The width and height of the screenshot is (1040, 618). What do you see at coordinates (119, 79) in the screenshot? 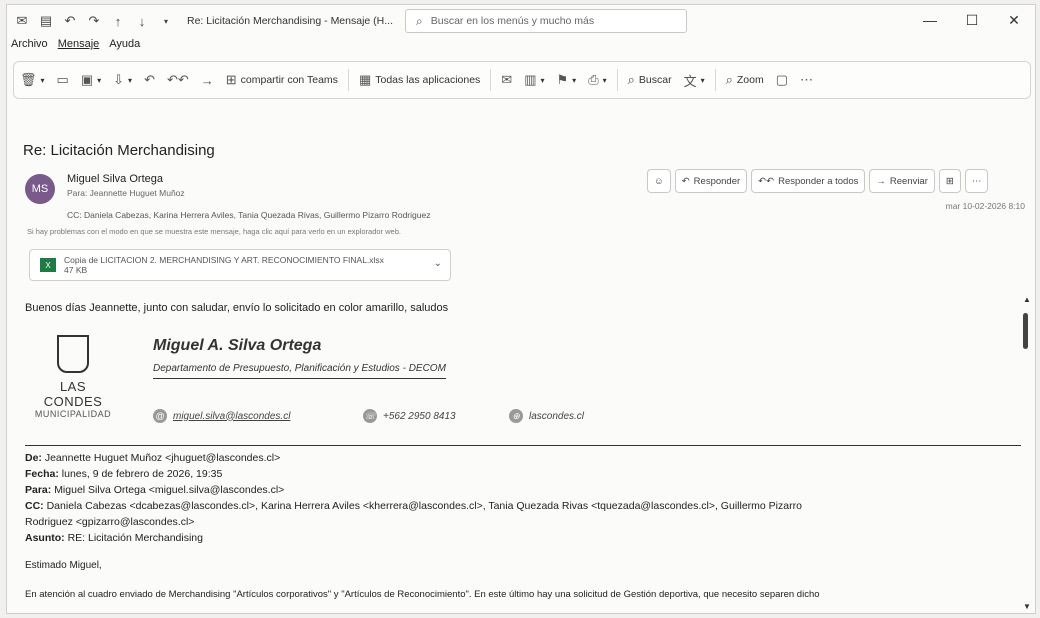
I see `rules-icon: ⇩` at bounding box center [119, 79].